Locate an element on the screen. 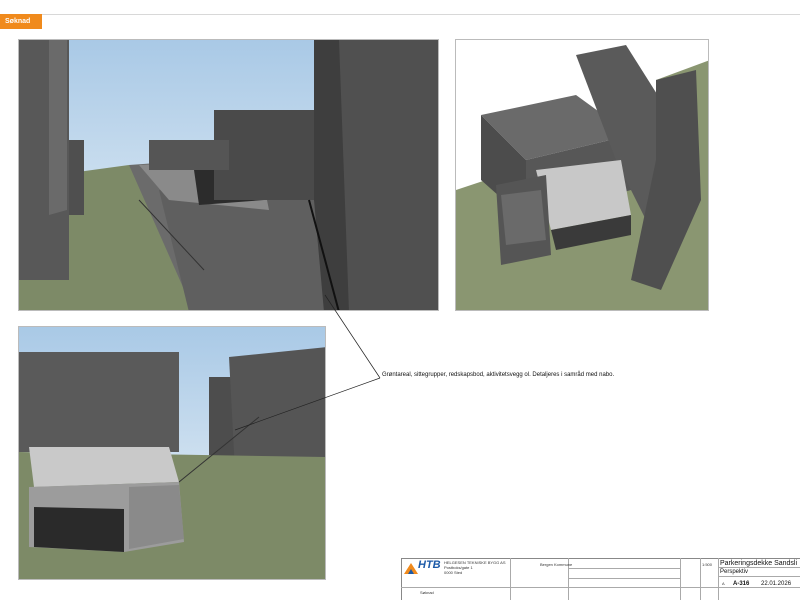 The height and width of the screenshot is (600, 800). status-label: Søknad is located at coordinates (427, 592).